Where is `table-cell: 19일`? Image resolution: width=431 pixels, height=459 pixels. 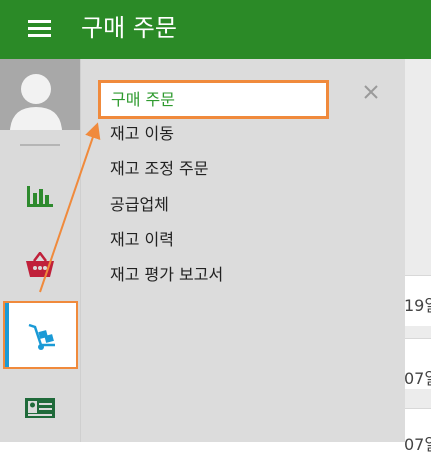 table-cell: 19일 is located at coordinates (418, 305).